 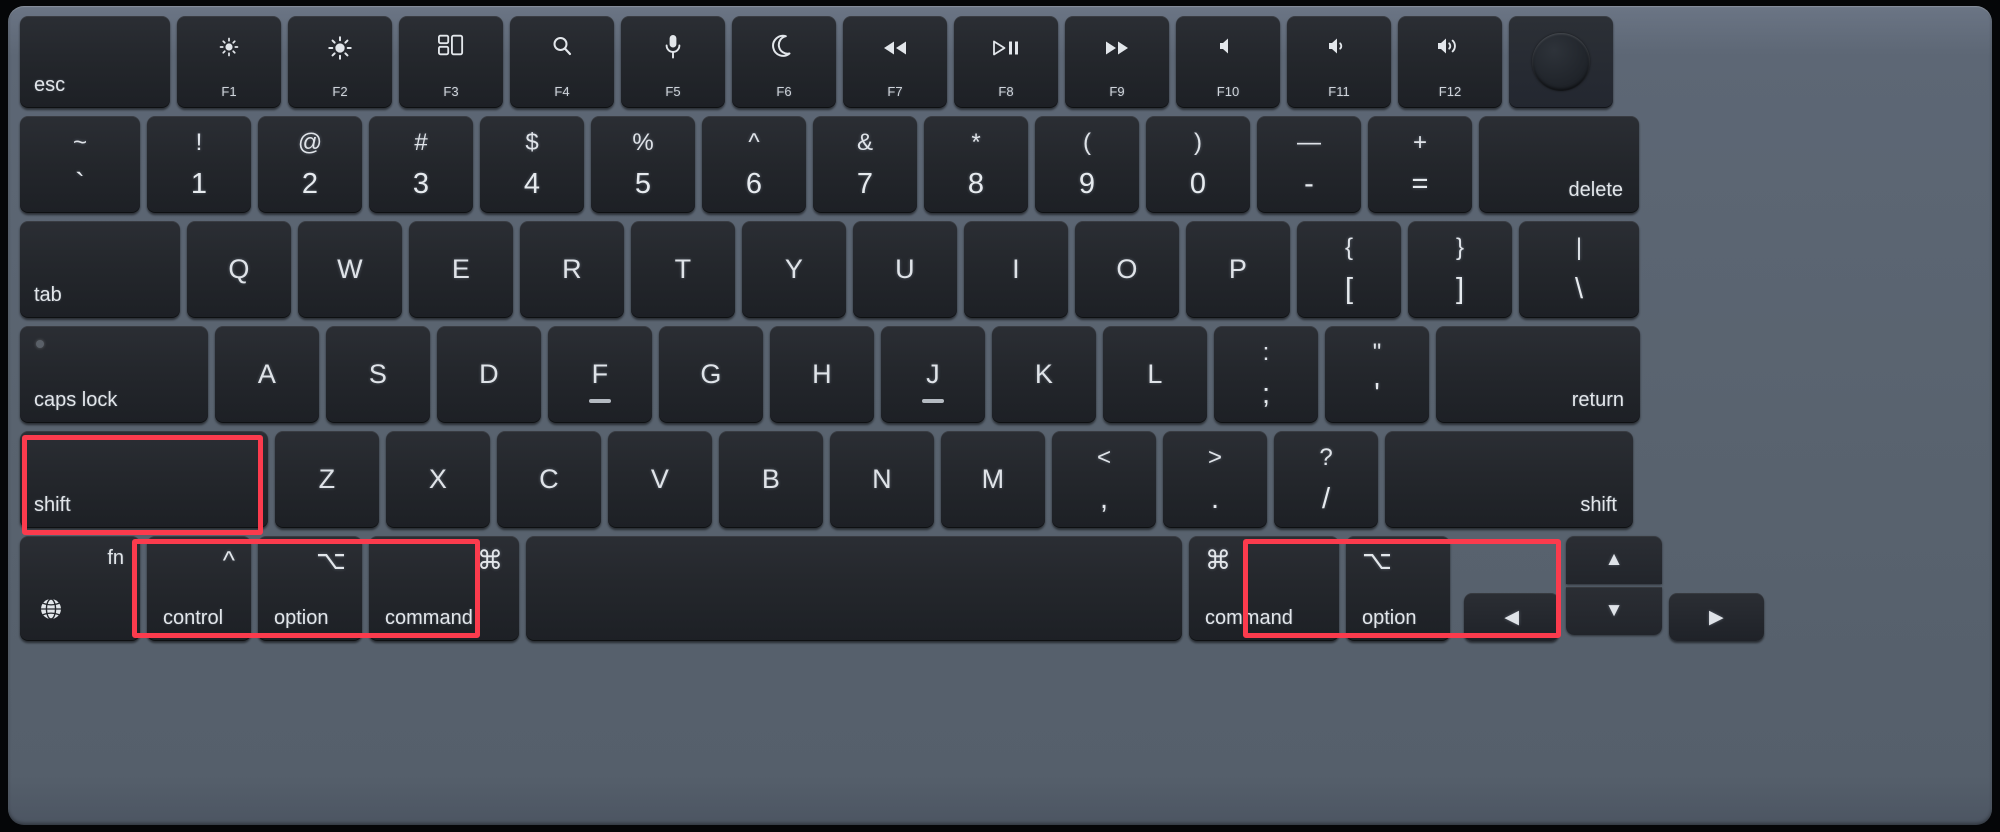 I want to click on key-k: K, so click(x=1044, y=374).